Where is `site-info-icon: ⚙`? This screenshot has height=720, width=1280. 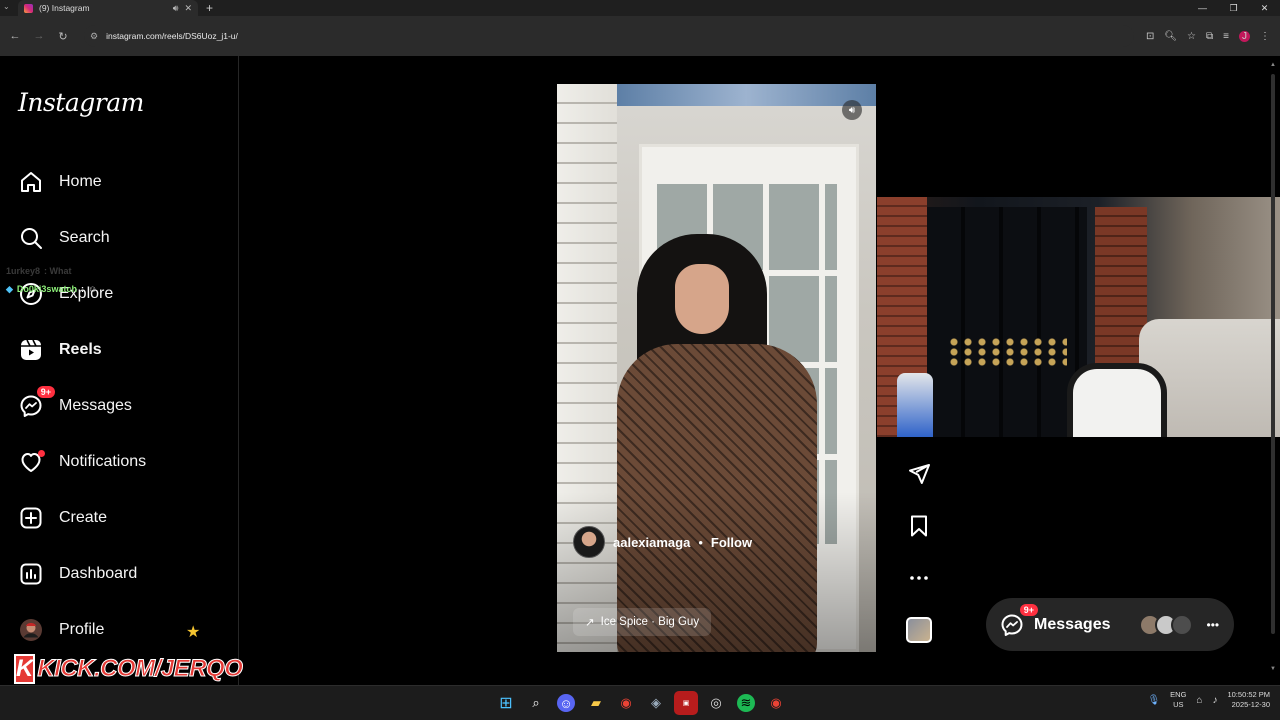
site-info-icon: ⚙ is located at coordinates (94, 36).